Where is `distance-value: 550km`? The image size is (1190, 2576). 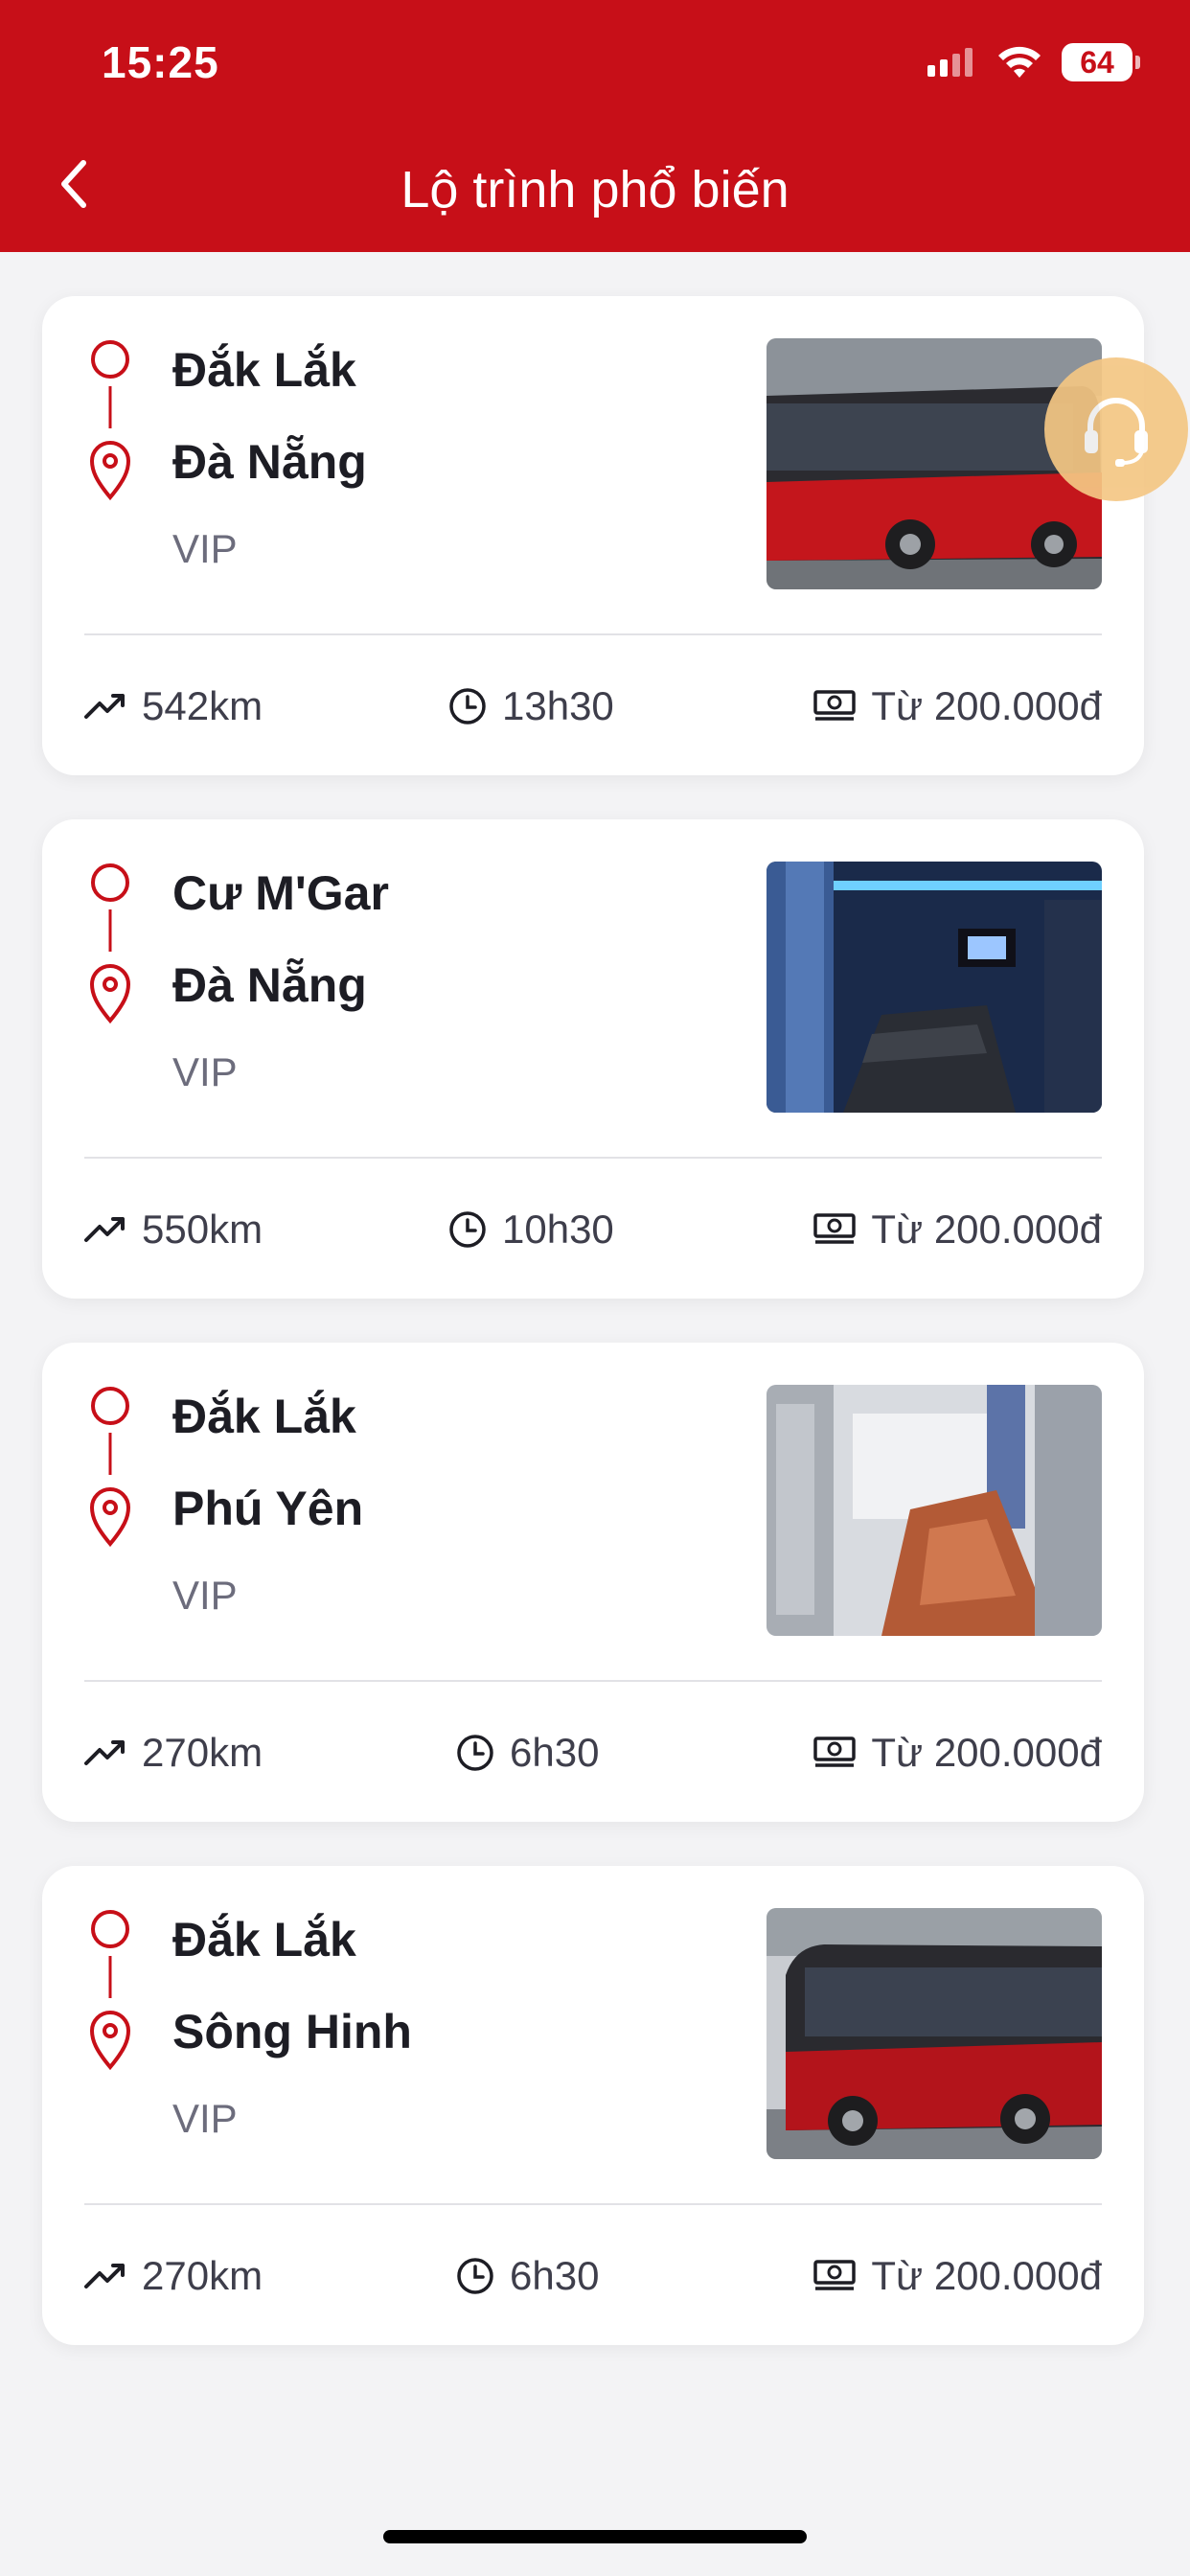 distance-value: 550km is located at coordinates (203, 1229).